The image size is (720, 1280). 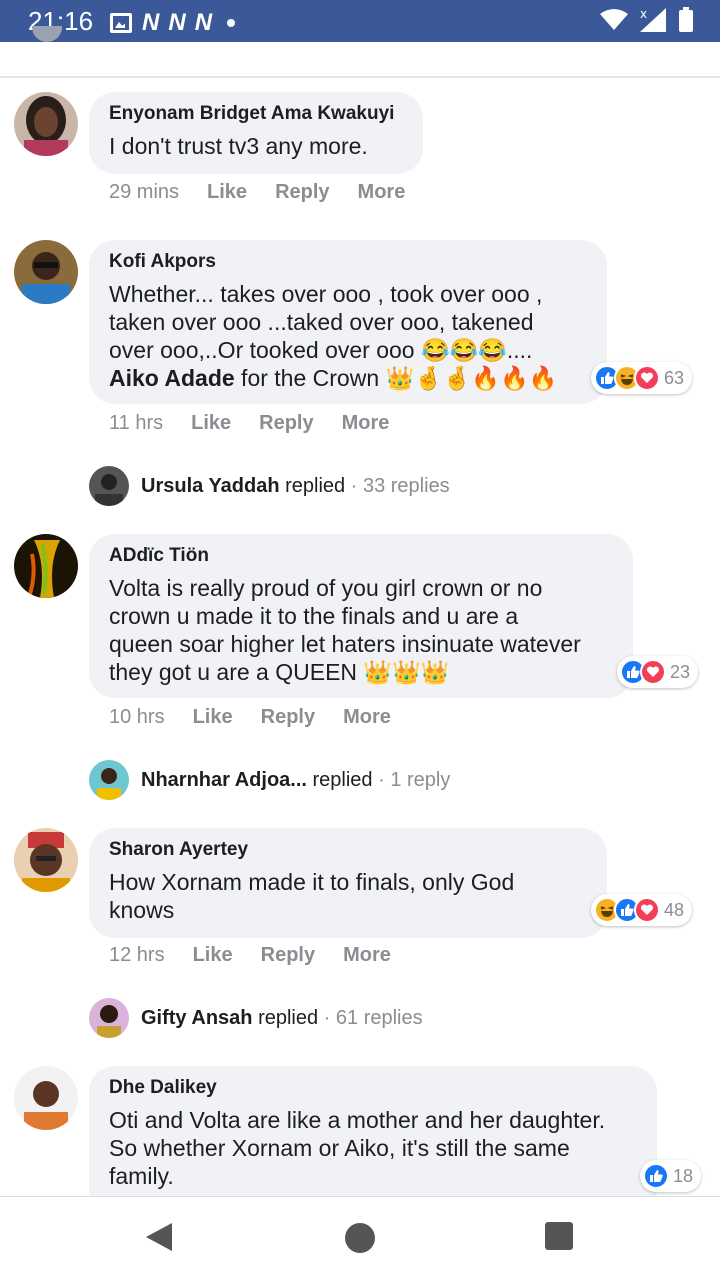 I want to click on comment-time: 12 hrs, so click(x=137, y=955).